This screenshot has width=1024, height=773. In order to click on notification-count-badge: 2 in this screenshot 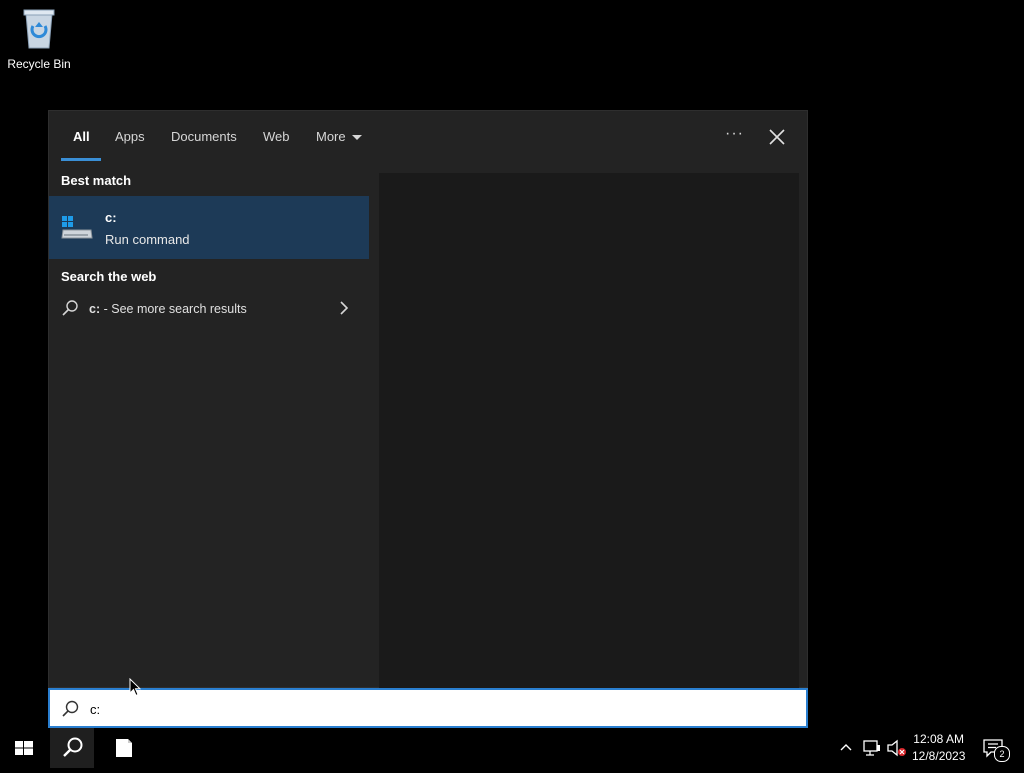, I will do `click(1002, 754)`.